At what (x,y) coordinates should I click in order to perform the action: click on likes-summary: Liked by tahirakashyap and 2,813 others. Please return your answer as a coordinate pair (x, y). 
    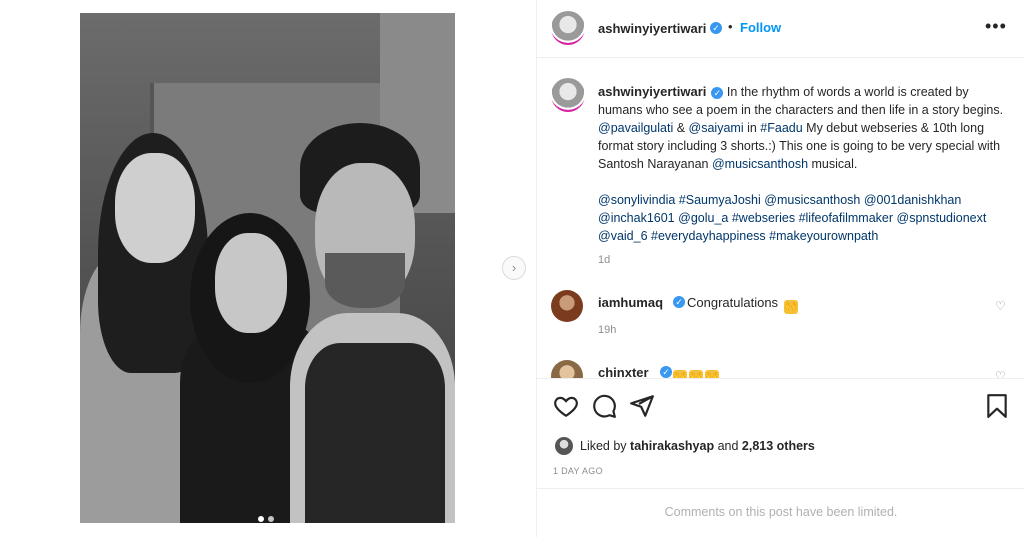
    Looking at the image, I should click on (780, 447).